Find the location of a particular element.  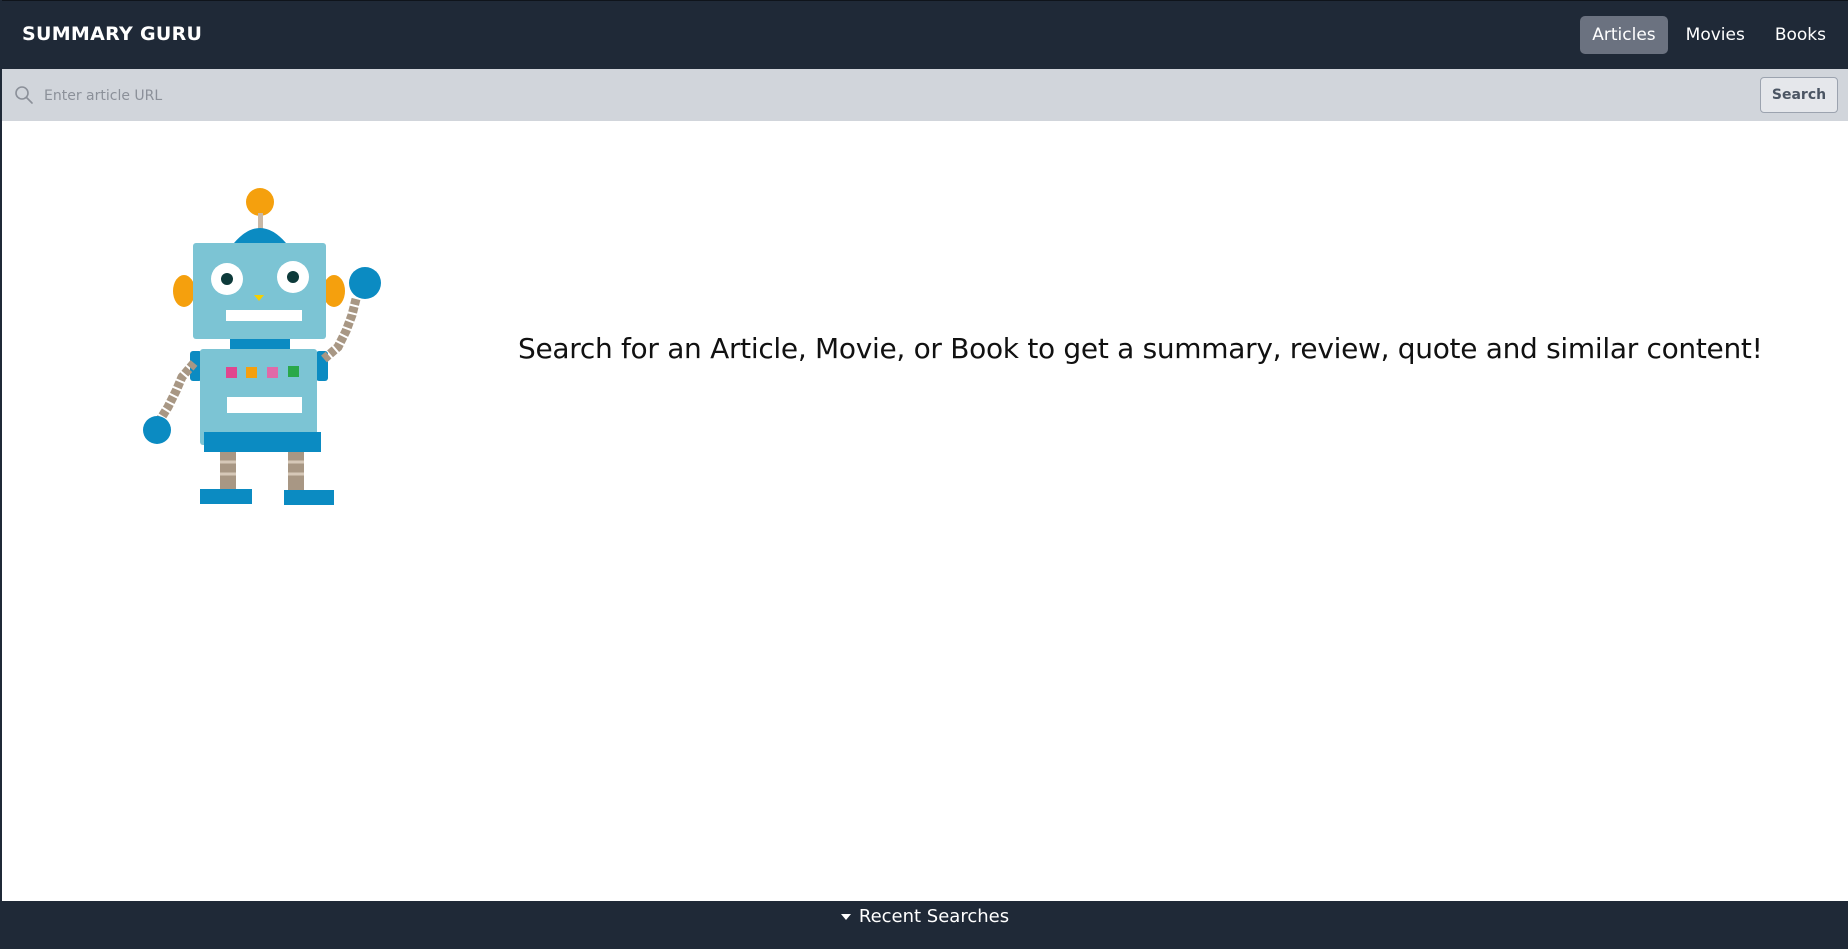

recent-searches-bar: Recent Searches is located at coordinates (925, 925).